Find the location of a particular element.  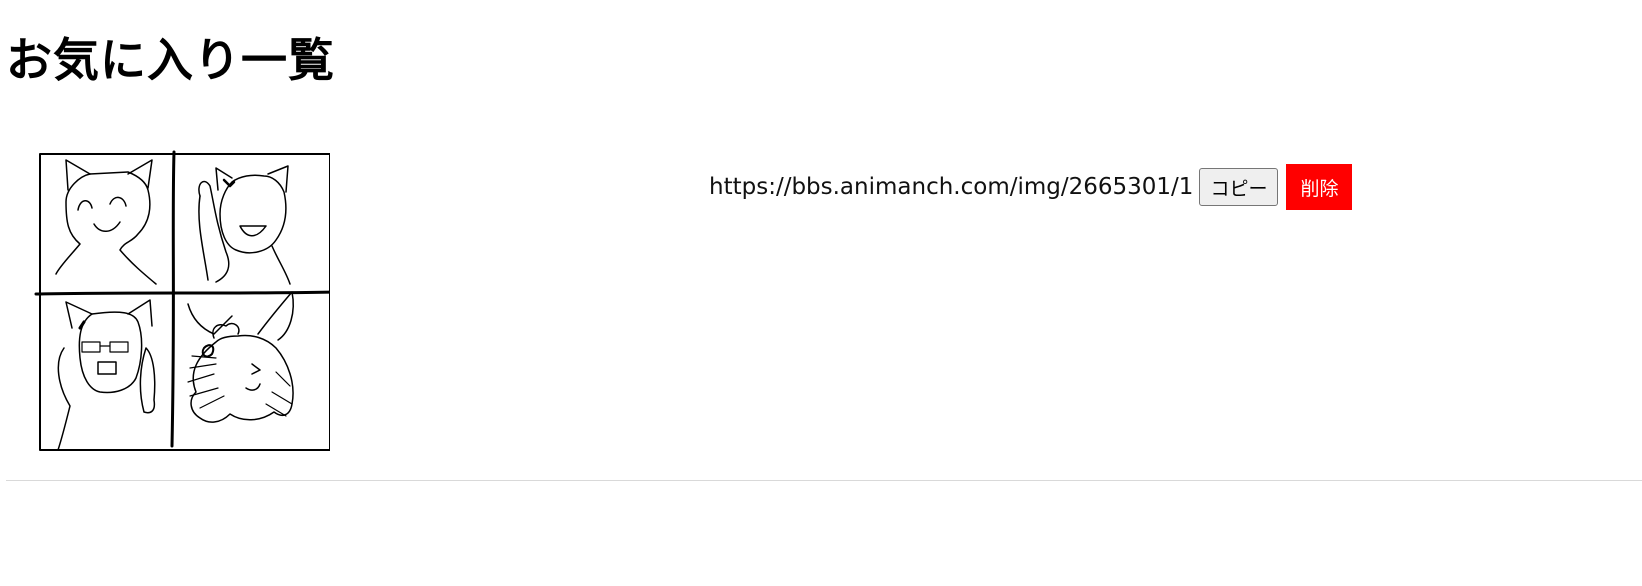

favorite-thumbnail-image is located at coordinates (182, 300).